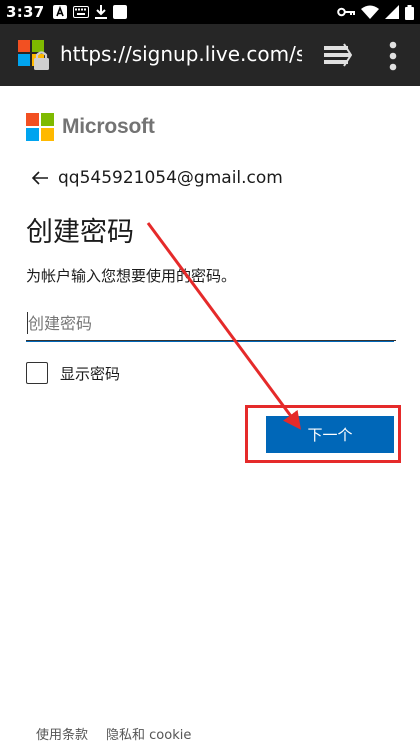 This screenshot has height=746, width=420. I want to click on text-caret, so click(27, 323).